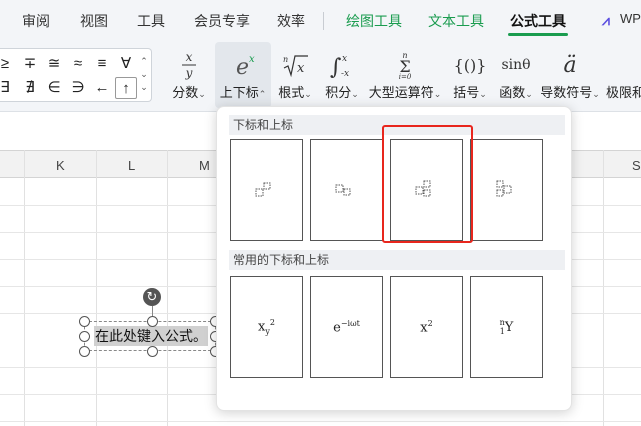 The width and height of the screenshot is (641, 426). I want to click on script-icon: ex, so click(243, 65).